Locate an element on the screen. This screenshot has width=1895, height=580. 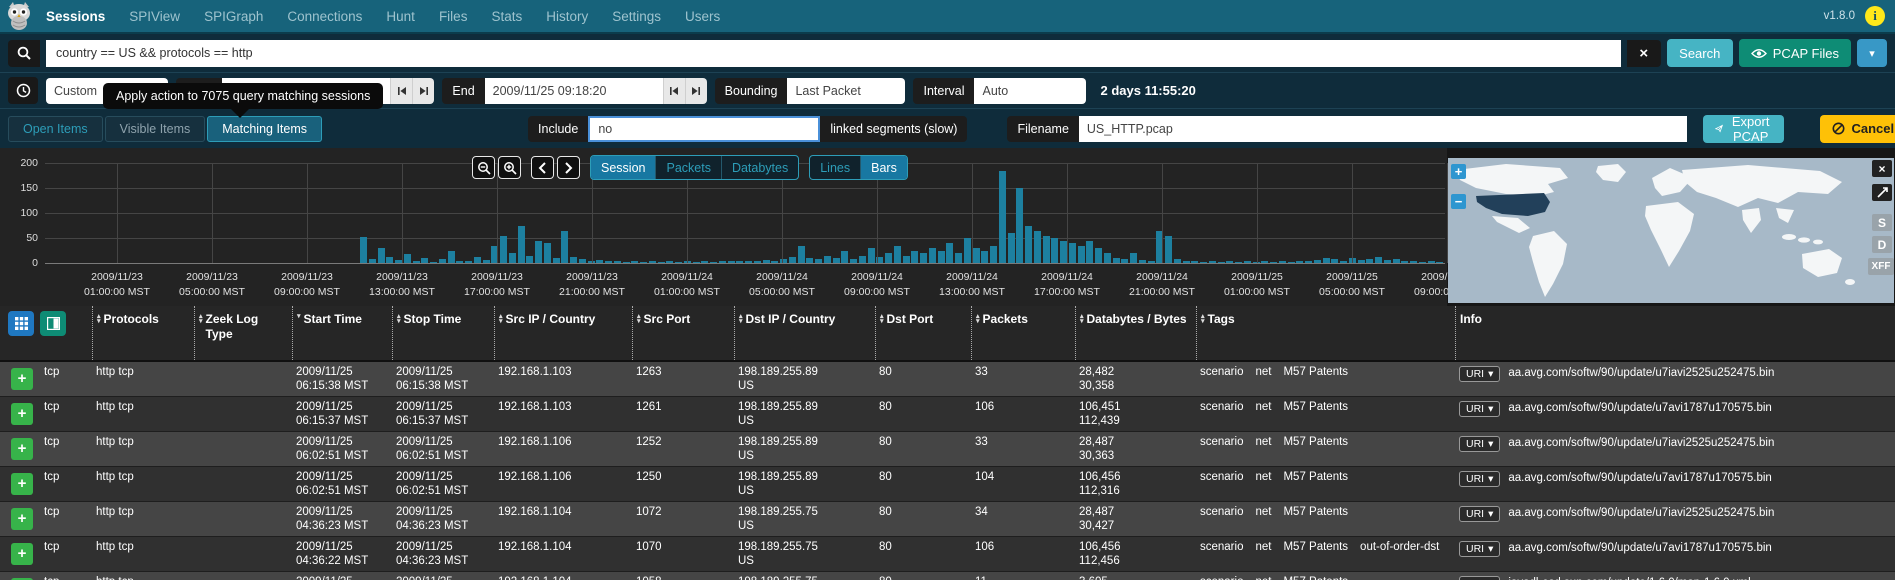
search-input is located at coordinates (833, 53).